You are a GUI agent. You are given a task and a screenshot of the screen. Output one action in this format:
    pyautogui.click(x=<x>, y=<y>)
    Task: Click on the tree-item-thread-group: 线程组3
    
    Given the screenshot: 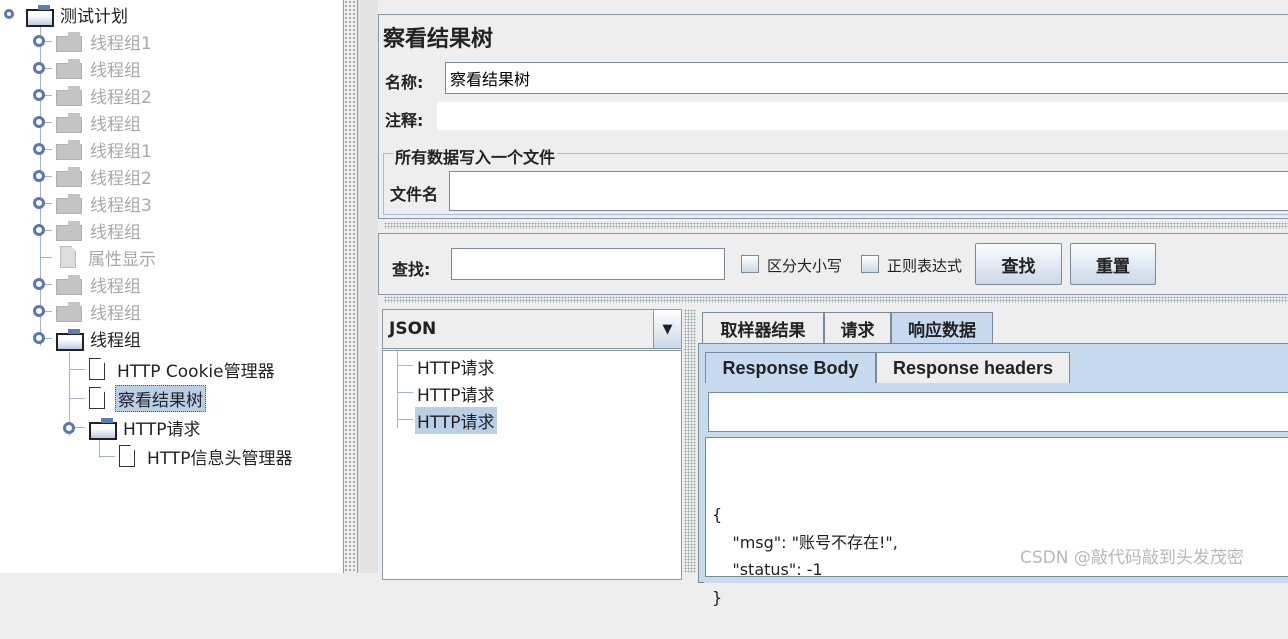 What is the action you would take?
    pyautogui.click(x=105, y=203)
    